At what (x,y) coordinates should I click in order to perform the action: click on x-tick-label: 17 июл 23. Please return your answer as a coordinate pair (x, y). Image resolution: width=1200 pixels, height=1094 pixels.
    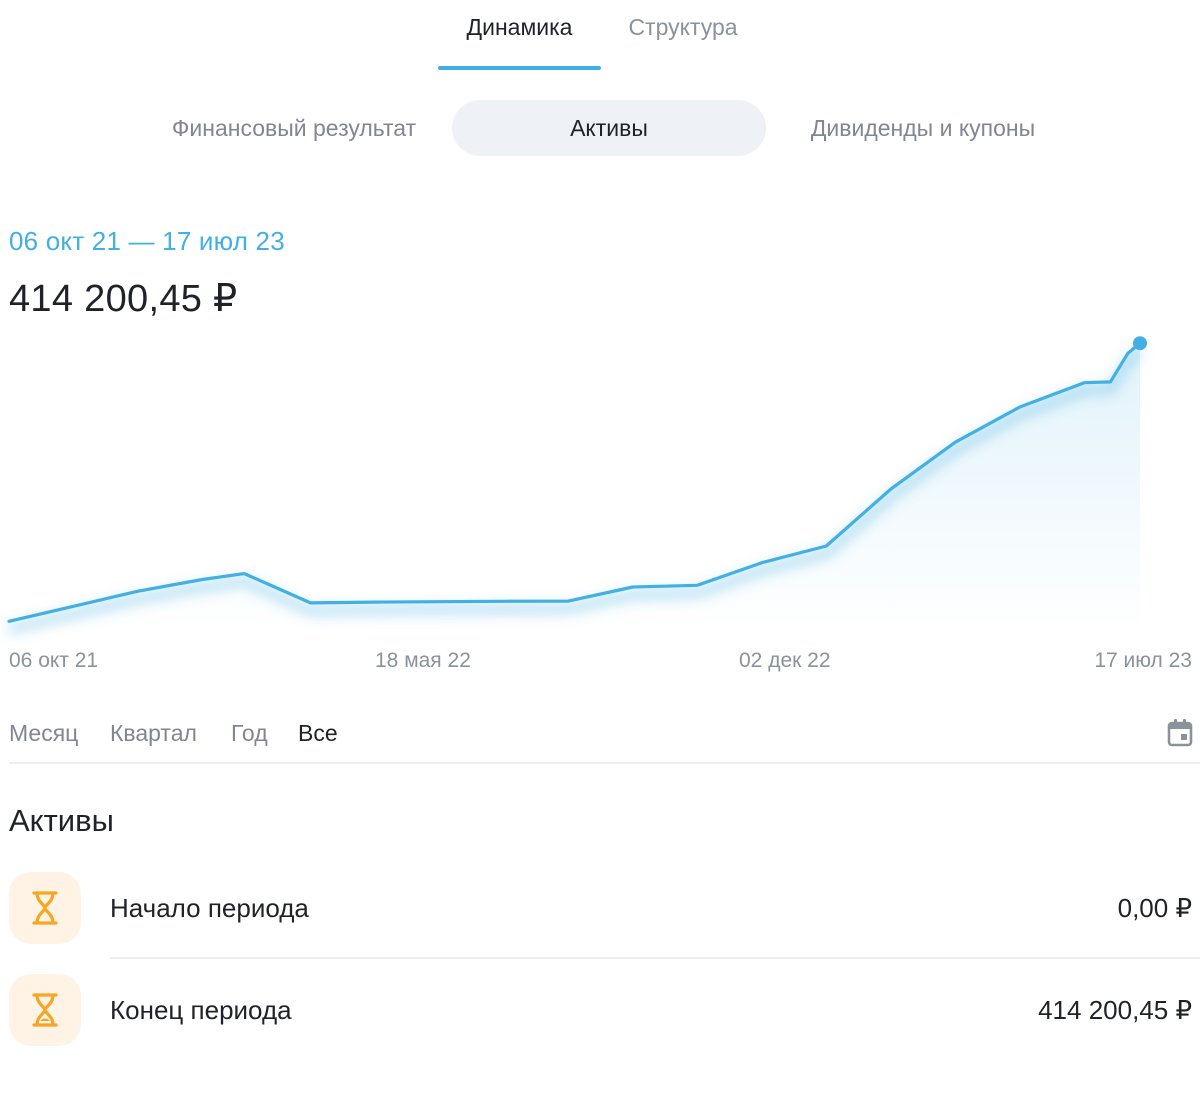
    Looking at the image, I should click on (1143, 660).